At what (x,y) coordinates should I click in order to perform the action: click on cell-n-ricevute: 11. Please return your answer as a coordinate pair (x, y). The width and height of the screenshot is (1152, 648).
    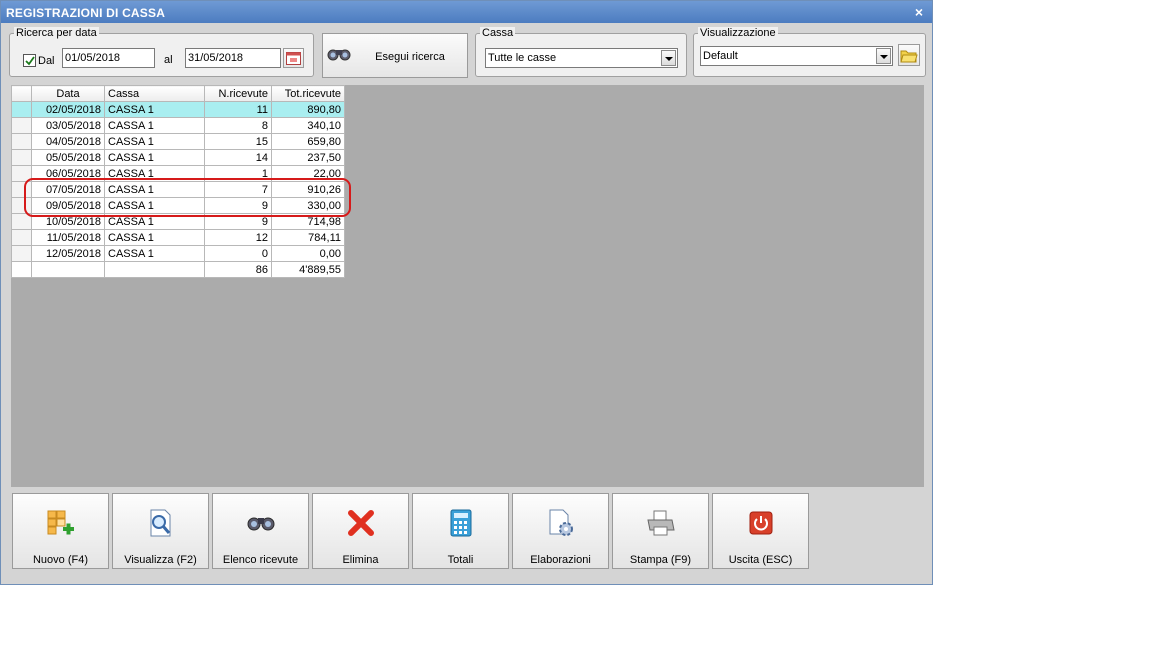
    Looking at the image, I should click on (238, 109).